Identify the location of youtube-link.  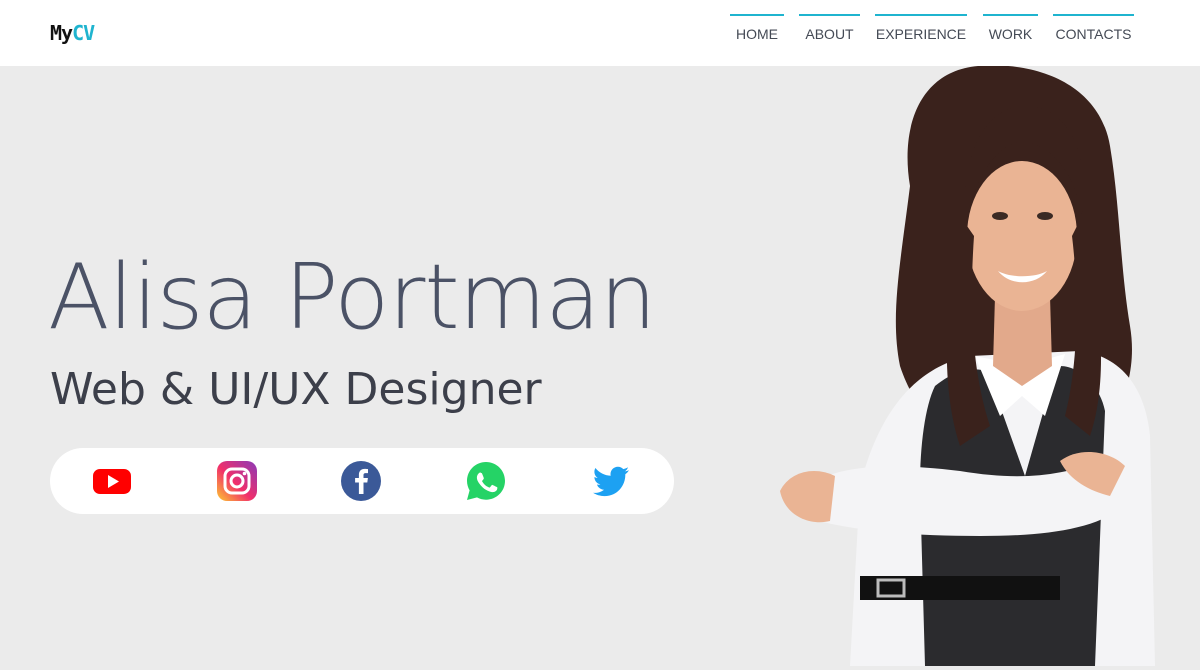
(112, 481).